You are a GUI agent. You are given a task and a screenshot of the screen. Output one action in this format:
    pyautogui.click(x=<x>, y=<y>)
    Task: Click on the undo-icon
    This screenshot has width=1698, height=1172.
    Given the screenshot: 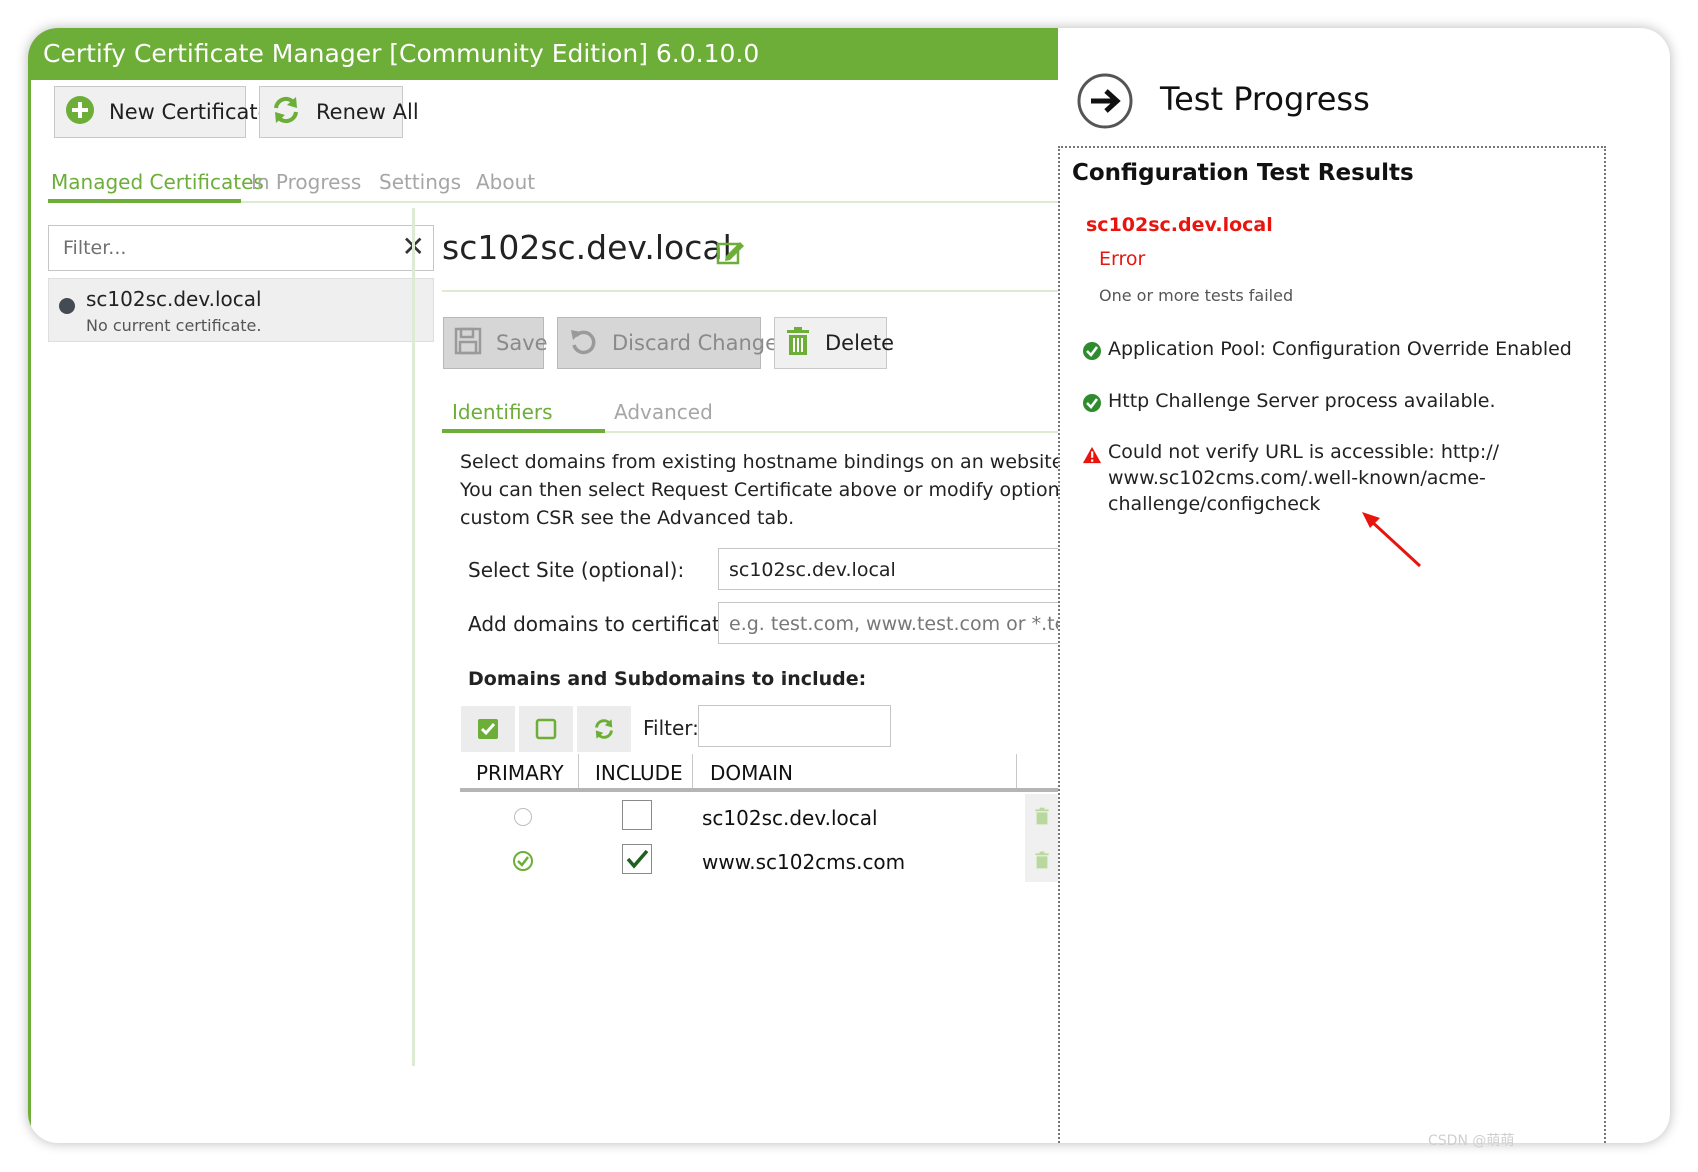 What is the action you would take?
    pyautogui.click(x=583, y=343)
    